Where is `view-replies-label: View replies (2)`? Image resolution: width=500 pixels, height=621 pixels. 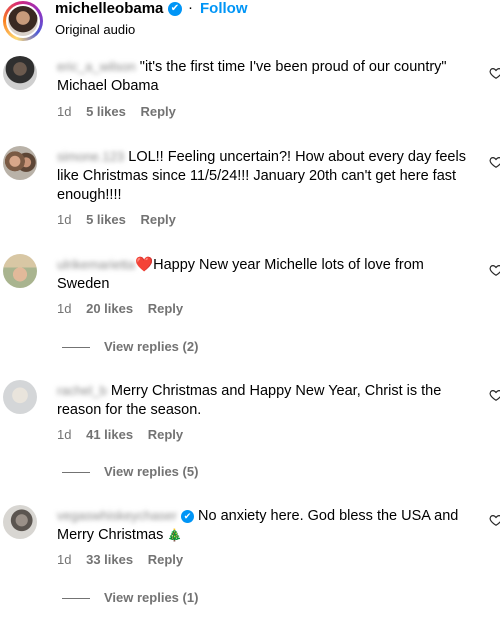 view-replies-label: View replies (2) is located at coordinates (151, 346).